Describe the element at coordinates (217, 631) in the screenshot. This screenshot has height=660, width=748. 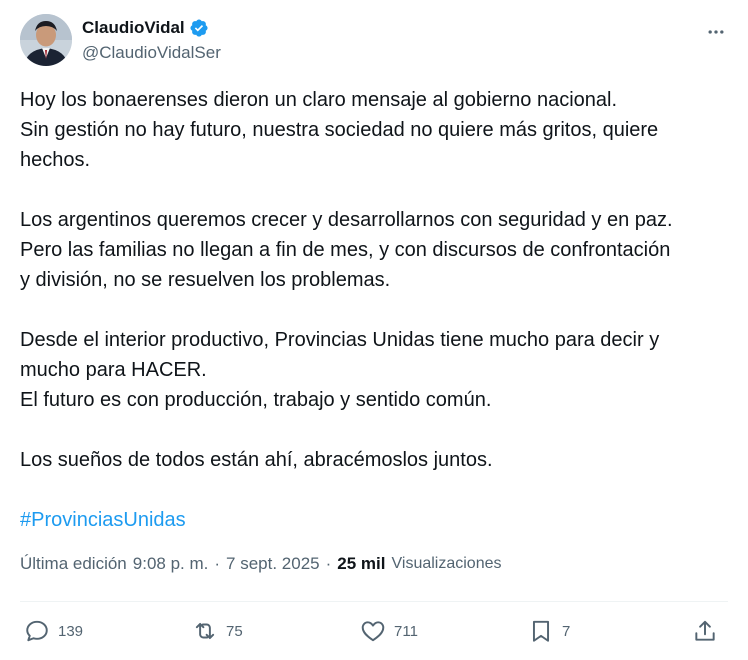
I see `repost-button: 75` at that location.